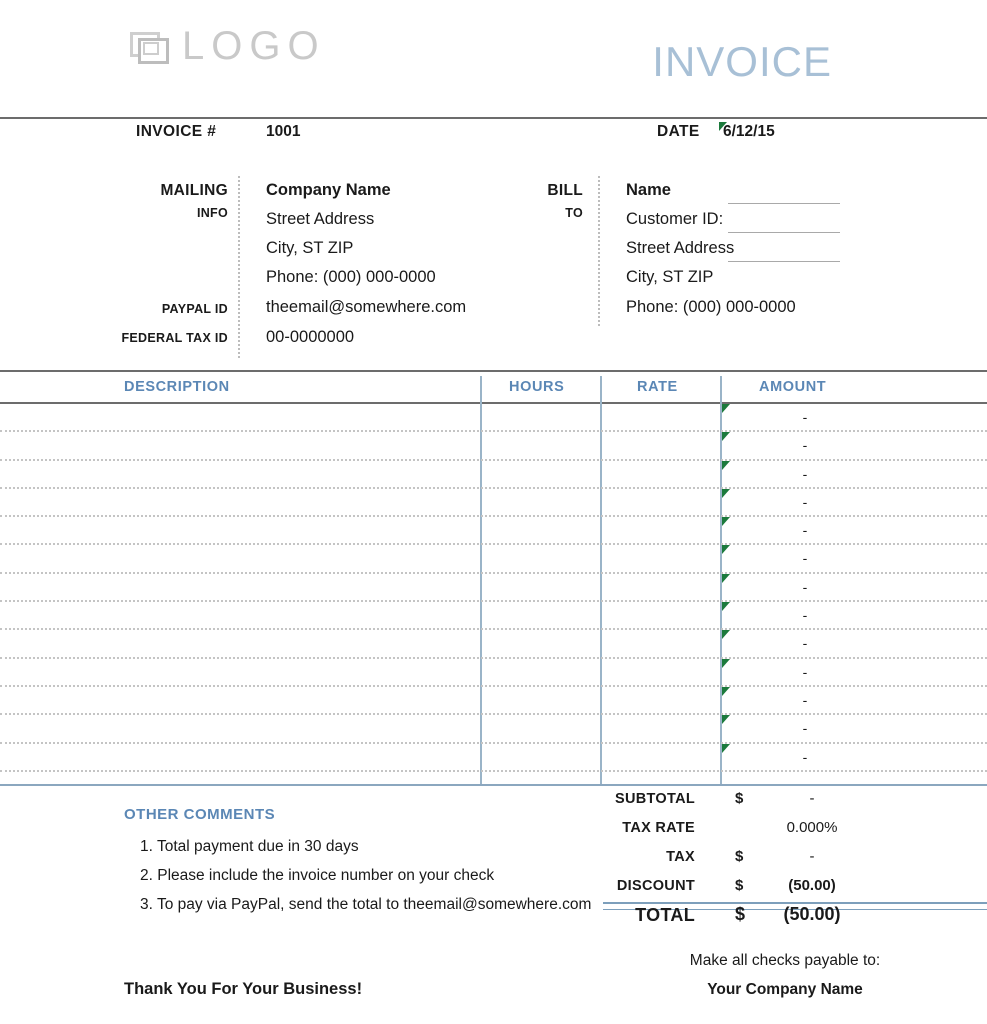  What do you see at coordinates (784, 203) in the screenshot?
I see `bill-to-name-rule` at bounding box center [784, 203].